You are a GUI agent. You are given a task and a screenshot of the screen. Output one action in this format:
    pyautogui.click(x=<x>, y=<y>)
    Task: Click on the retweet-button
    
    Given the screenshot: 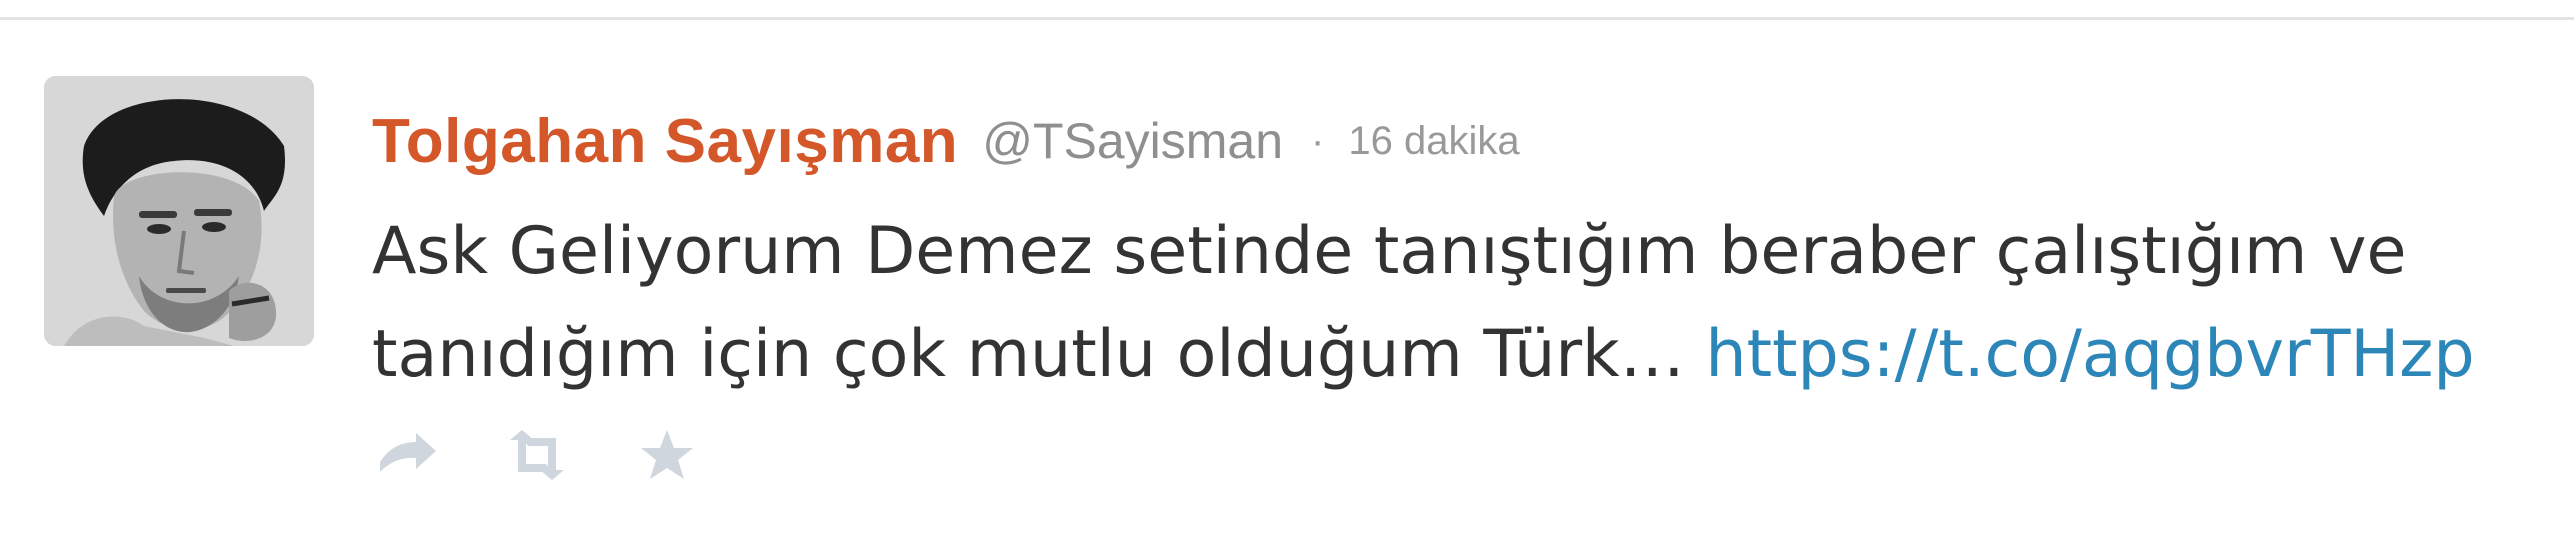 What is the action you would take?
    pyautogui.click(x=537, y=455)
    